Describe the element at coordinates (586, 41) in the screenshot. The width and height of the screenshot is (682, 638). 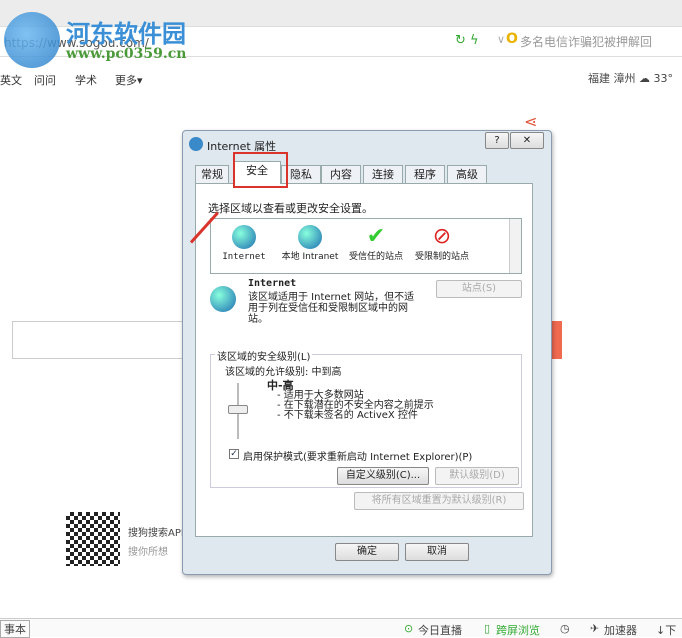
I see `news-ticker: 多名电信诈骗犯被押解回` at that location.